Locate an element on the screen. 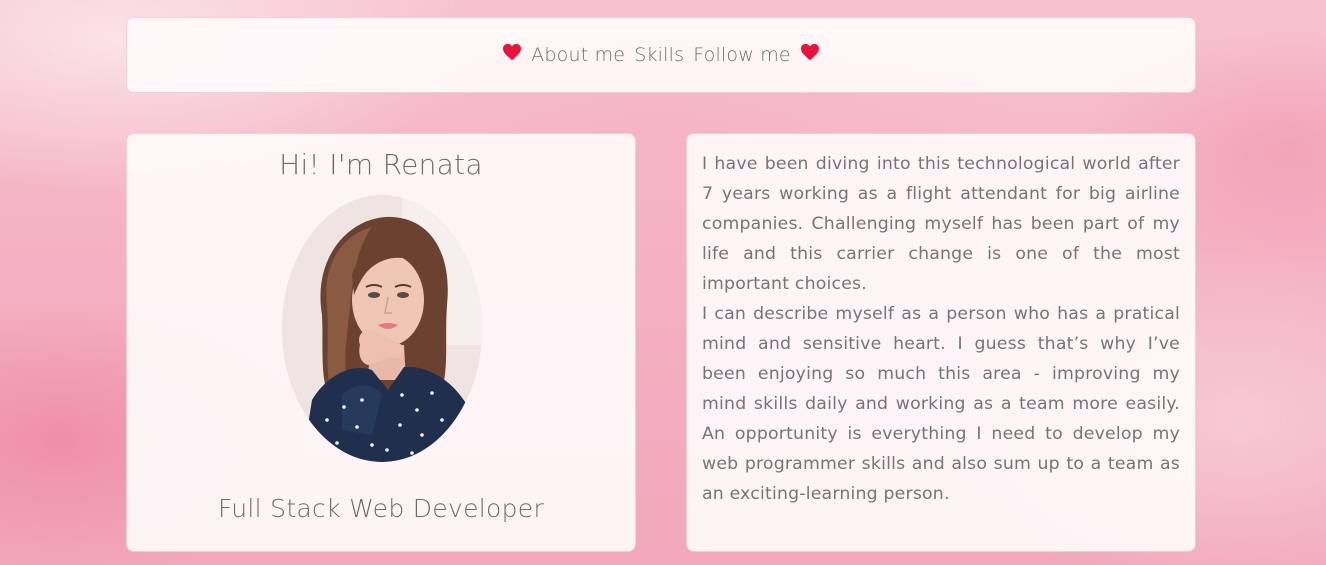 This screenshot has width=1326, height=565. profile-greeting: Hi! I'm Renata is located at coordinates (381, 164).